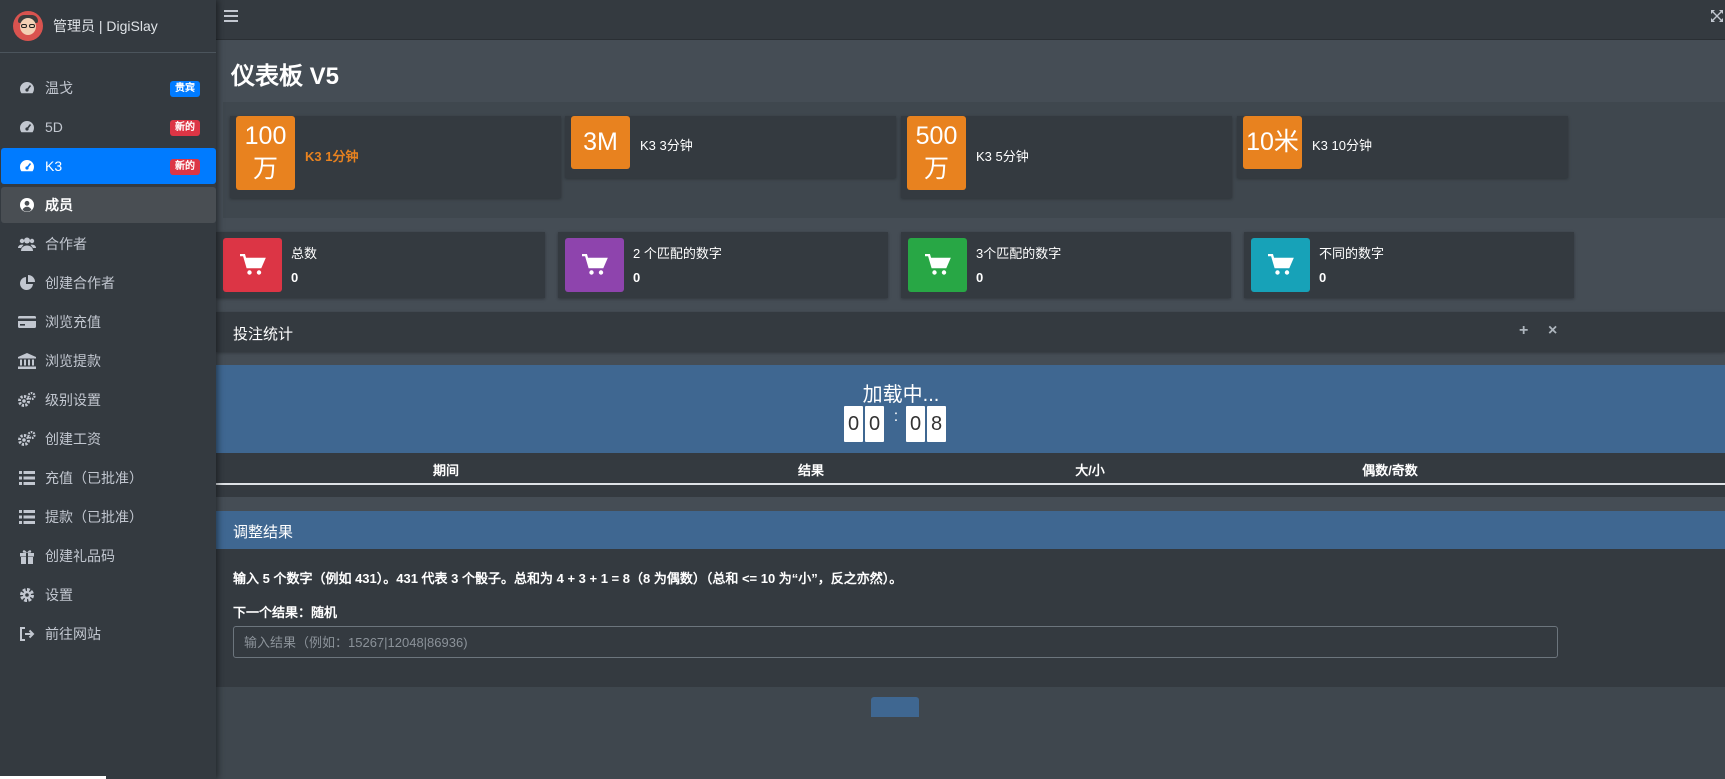 The image size is (1725, 779). Describe the element at coordinates (59, 595) in the screenshot. I see `sidebar-item-label: 设置` at that location.